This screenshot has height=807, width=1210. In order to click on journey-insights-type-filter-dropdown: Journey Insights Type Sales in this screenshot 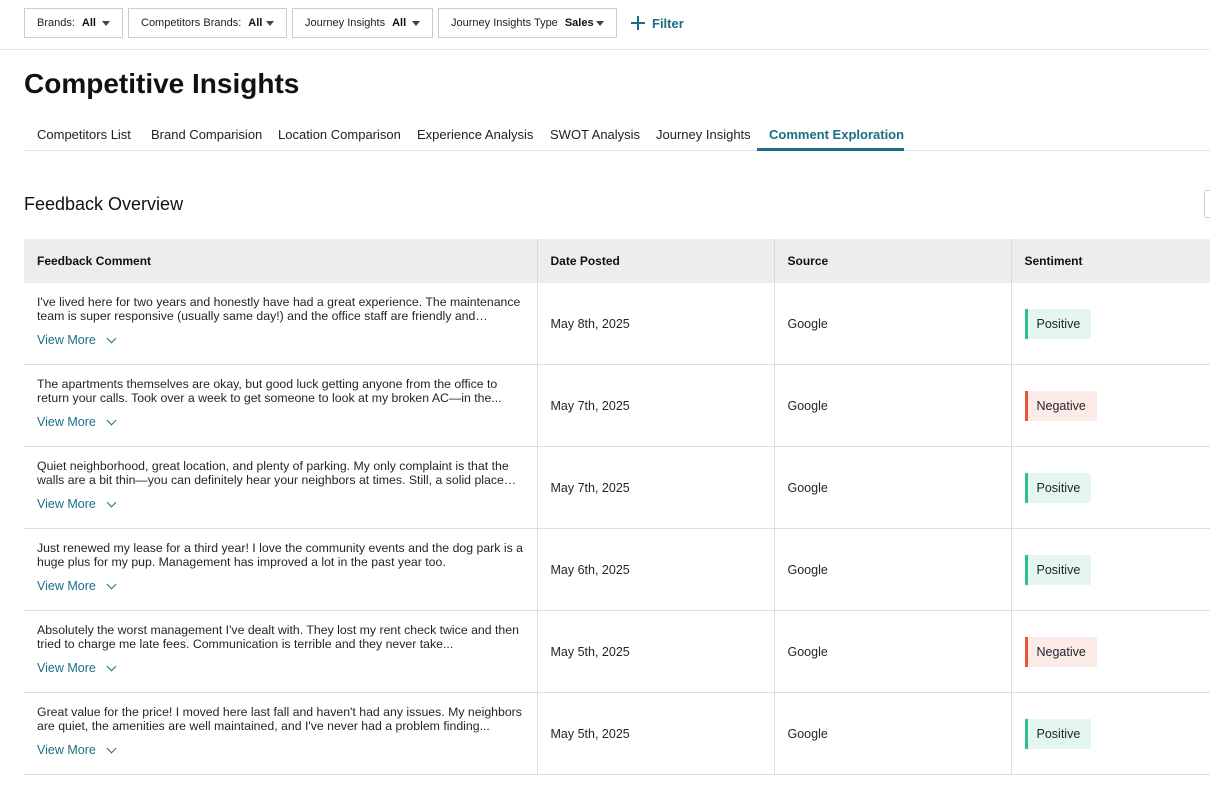, I will do `click(527, 23)`.